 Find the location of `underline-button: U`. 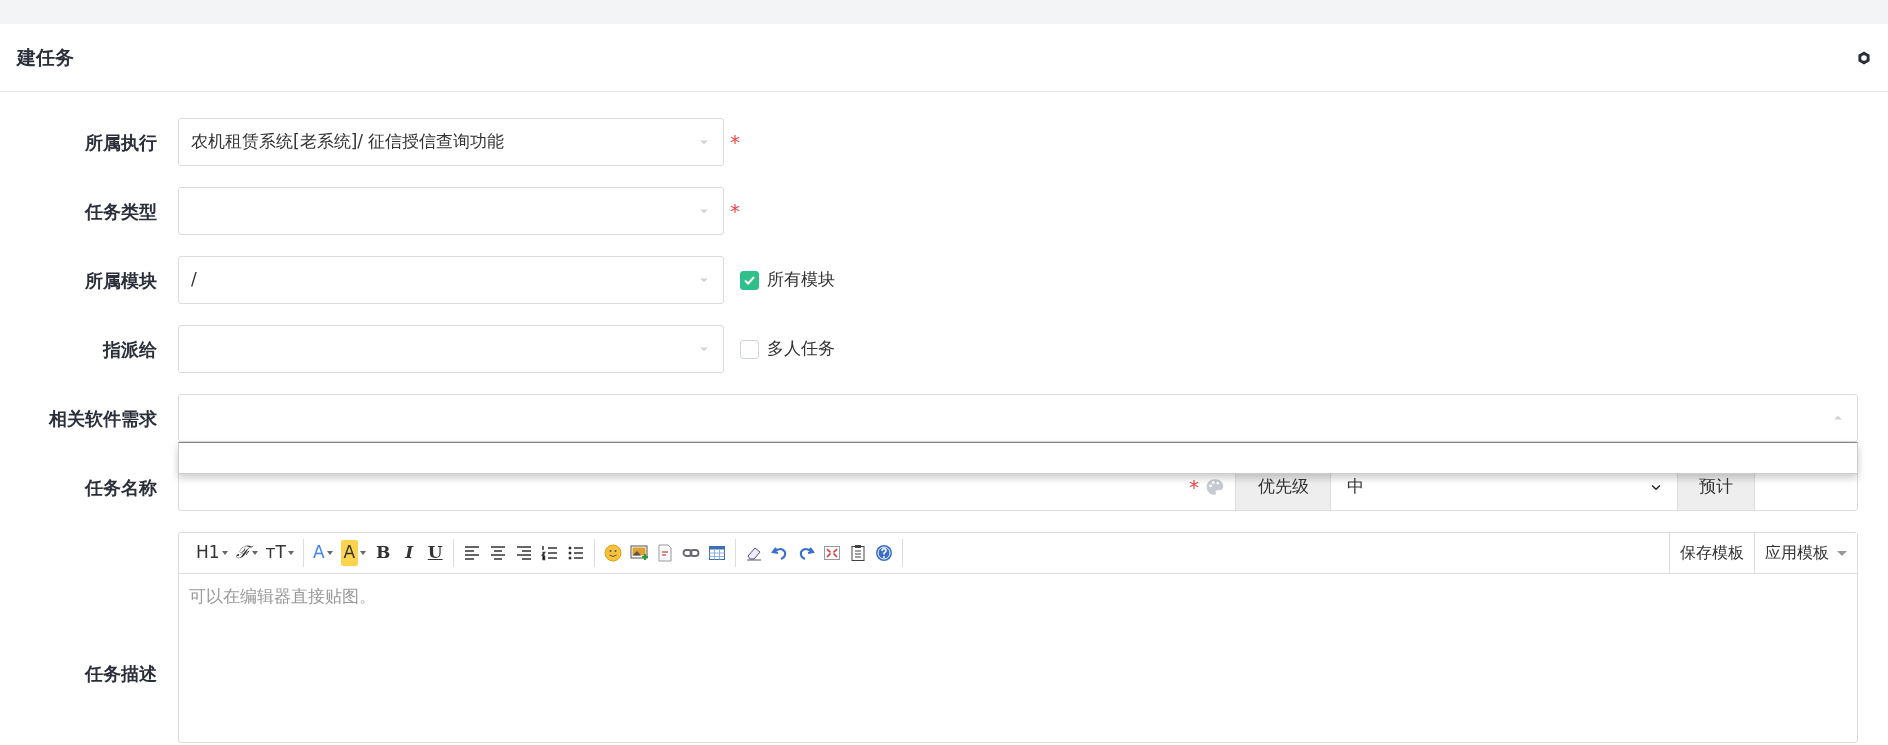

underline-button: U is located at coordinates (435, 553).